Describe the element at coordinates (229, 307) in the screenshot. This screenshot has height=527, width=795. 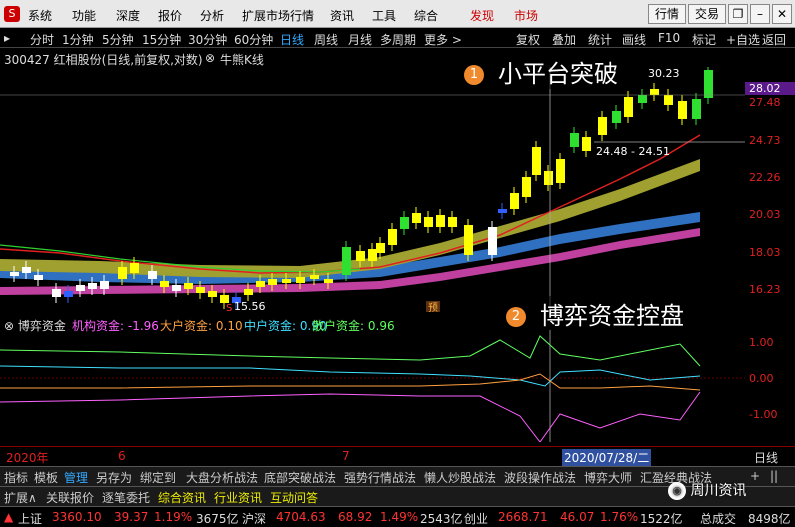
I see `sell-marker: S` at that location.